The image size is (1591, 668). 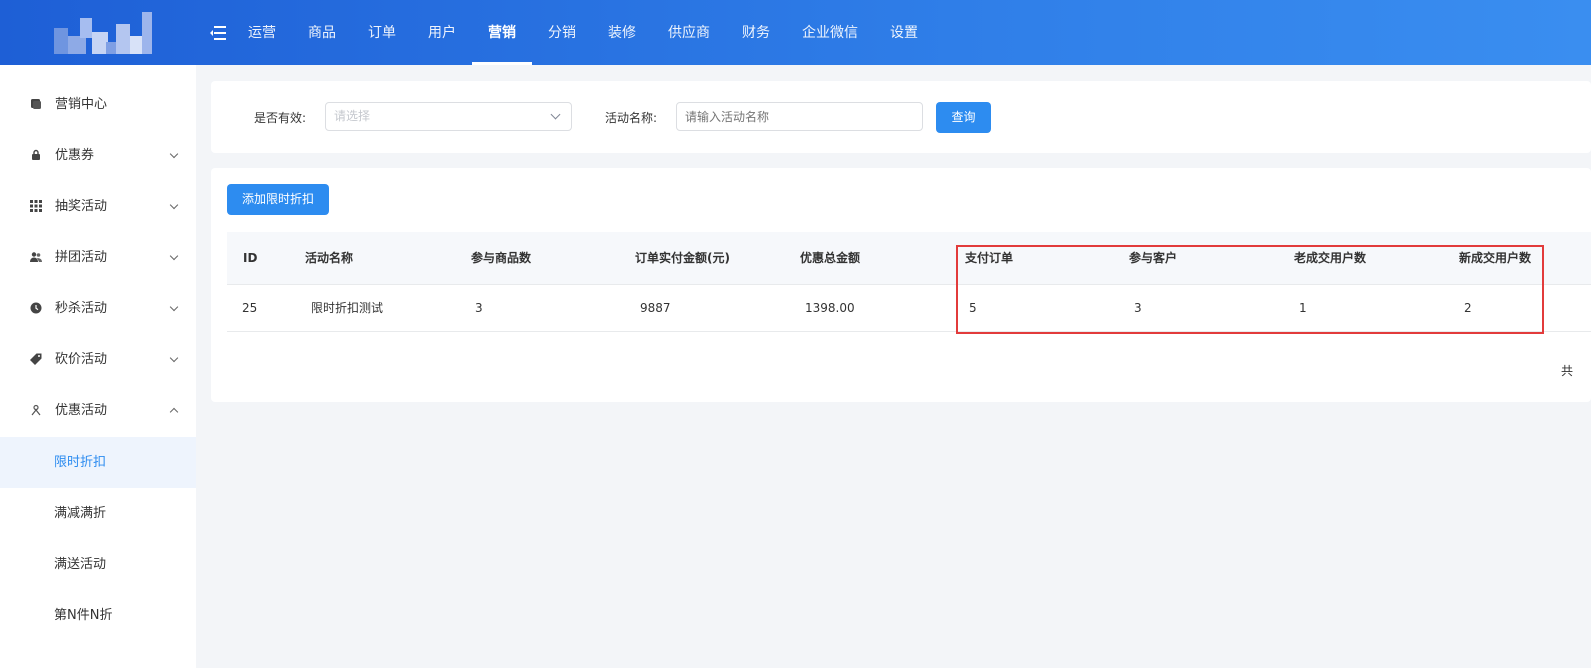 What do you see at coordinates (347, 308) in the screenshot?
I see `cell-activity-name: 限时折扣测试` at bounding box center [347, 308].